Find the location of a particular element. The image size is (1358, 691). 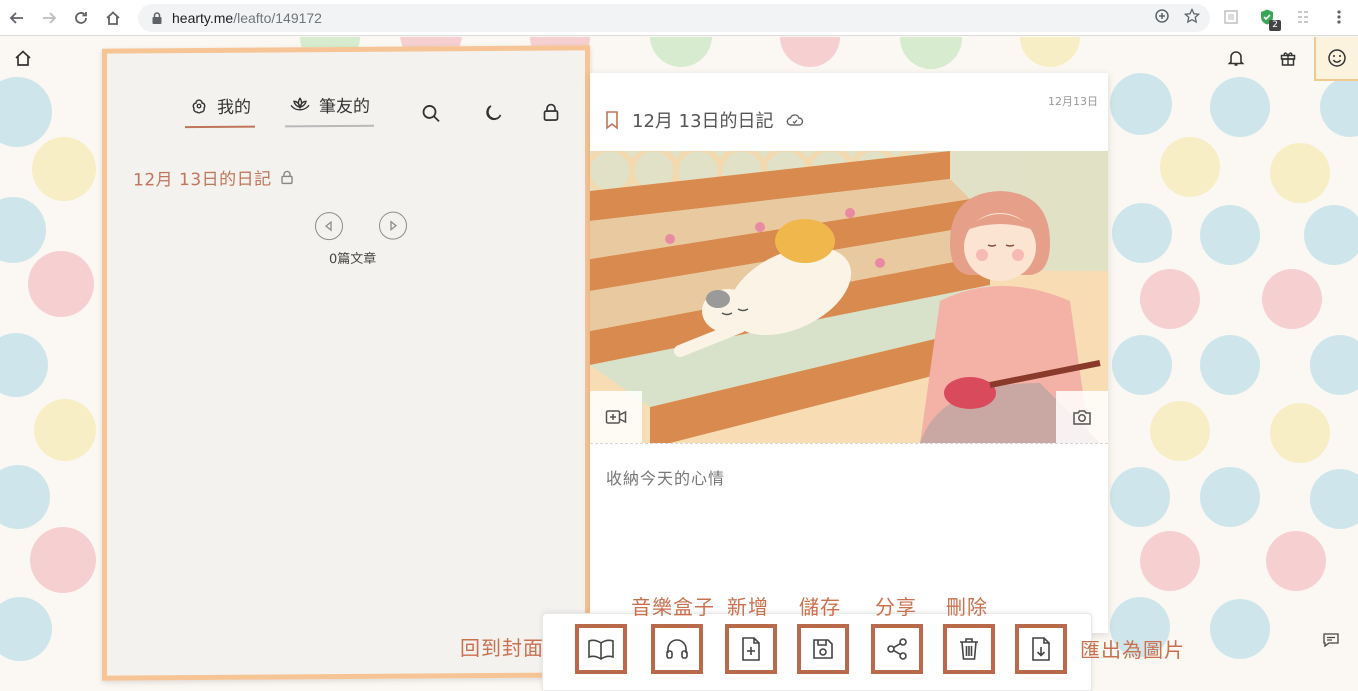

profile-button is located at coordinates (1336, 59).